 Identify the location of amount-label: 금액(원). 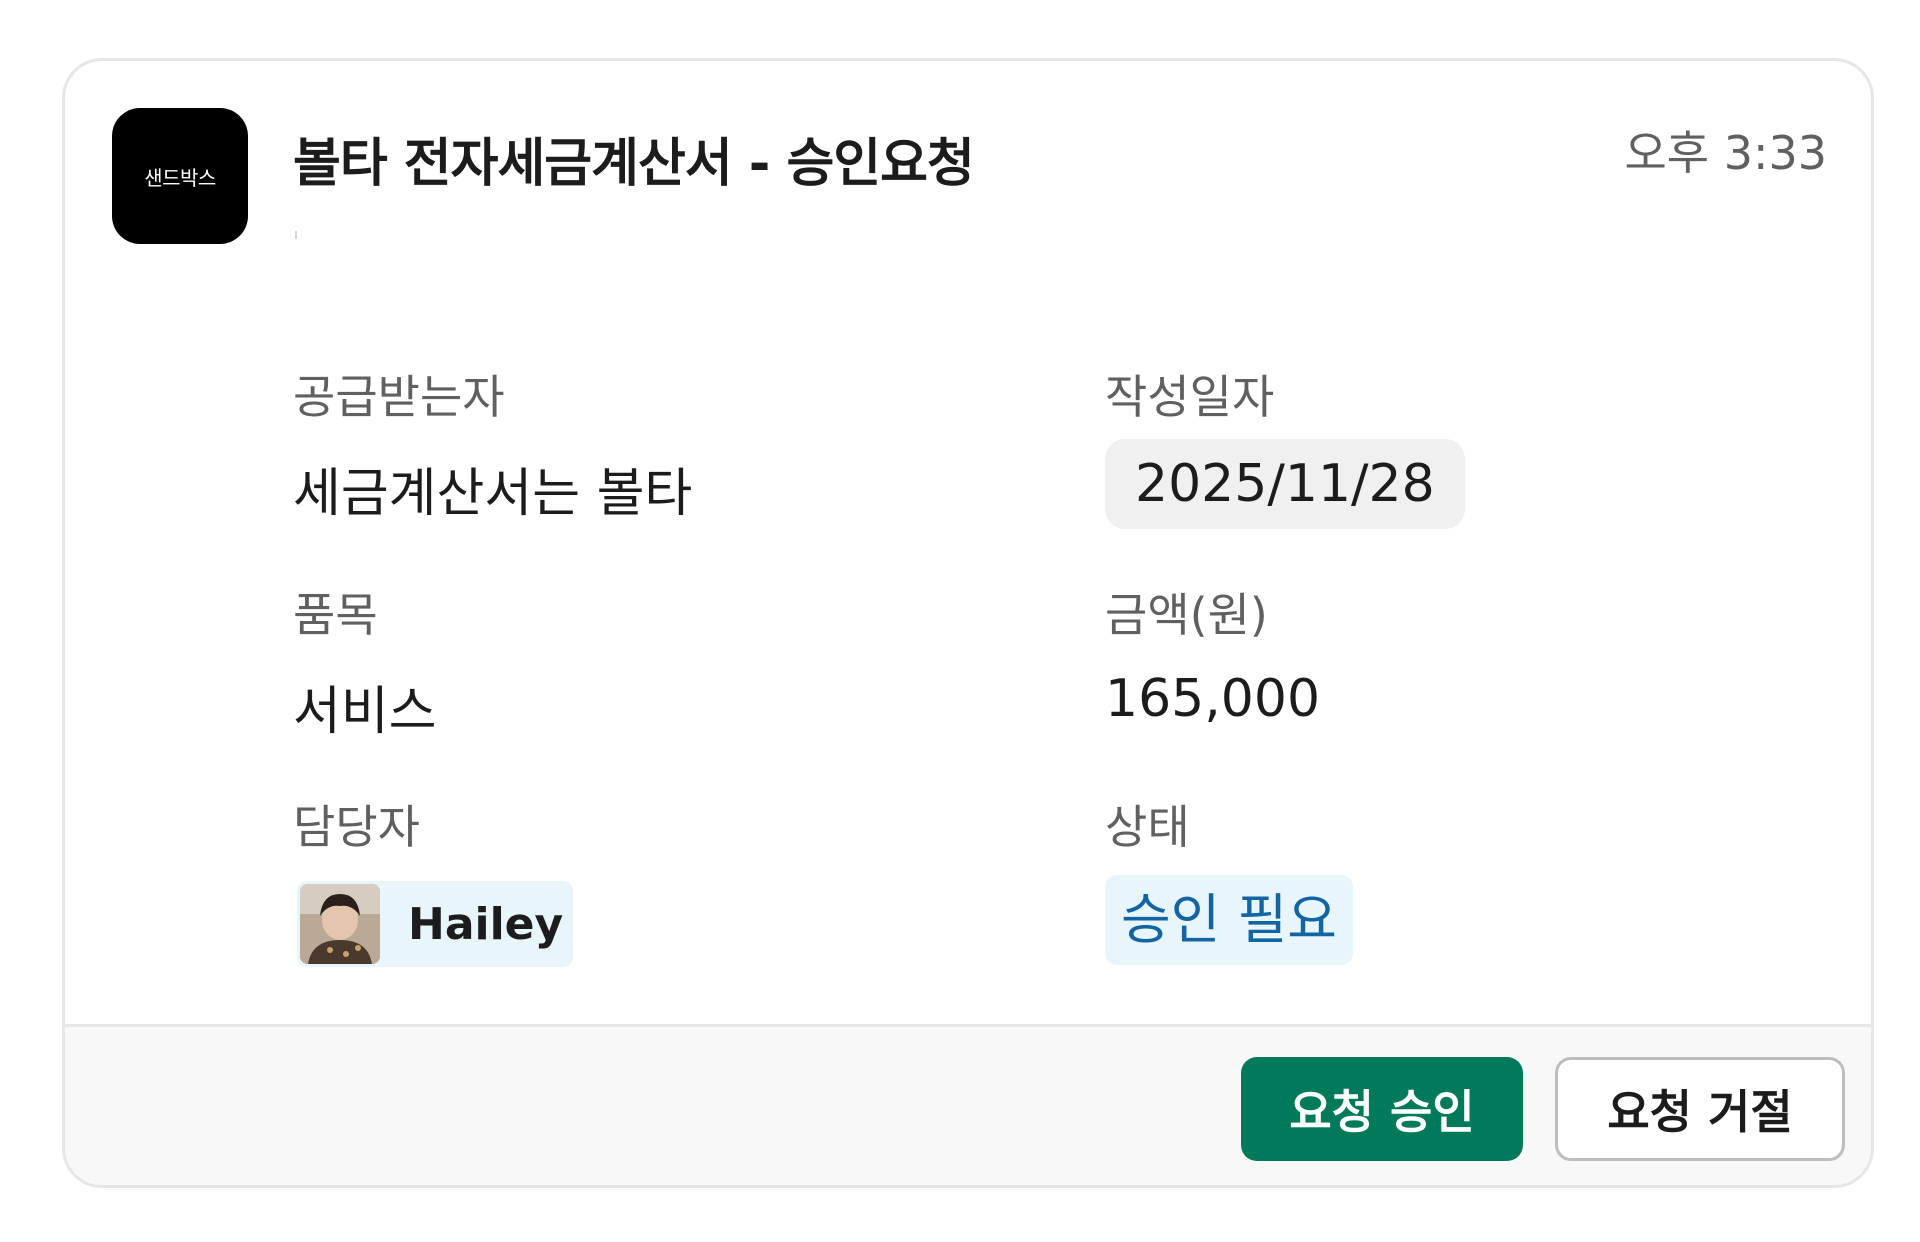
(1186, 615).